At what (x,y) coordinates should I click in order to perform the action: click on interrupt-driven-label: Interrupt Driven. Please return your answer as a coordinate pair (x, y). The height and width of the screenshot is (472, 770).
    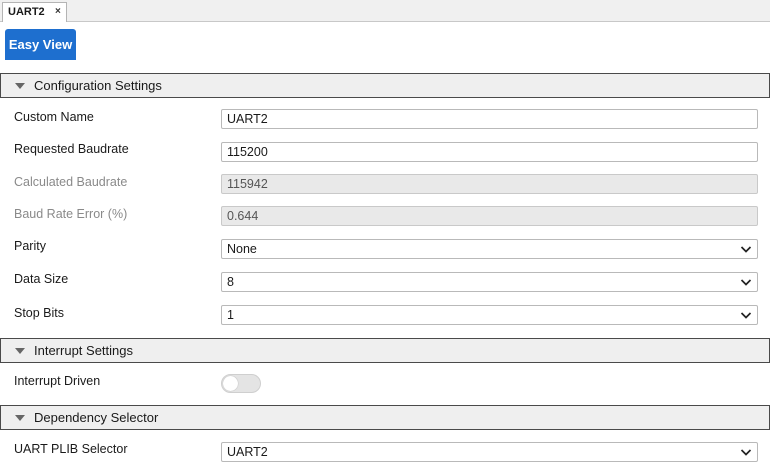
    Looking at the image, I should click on (57, 381).